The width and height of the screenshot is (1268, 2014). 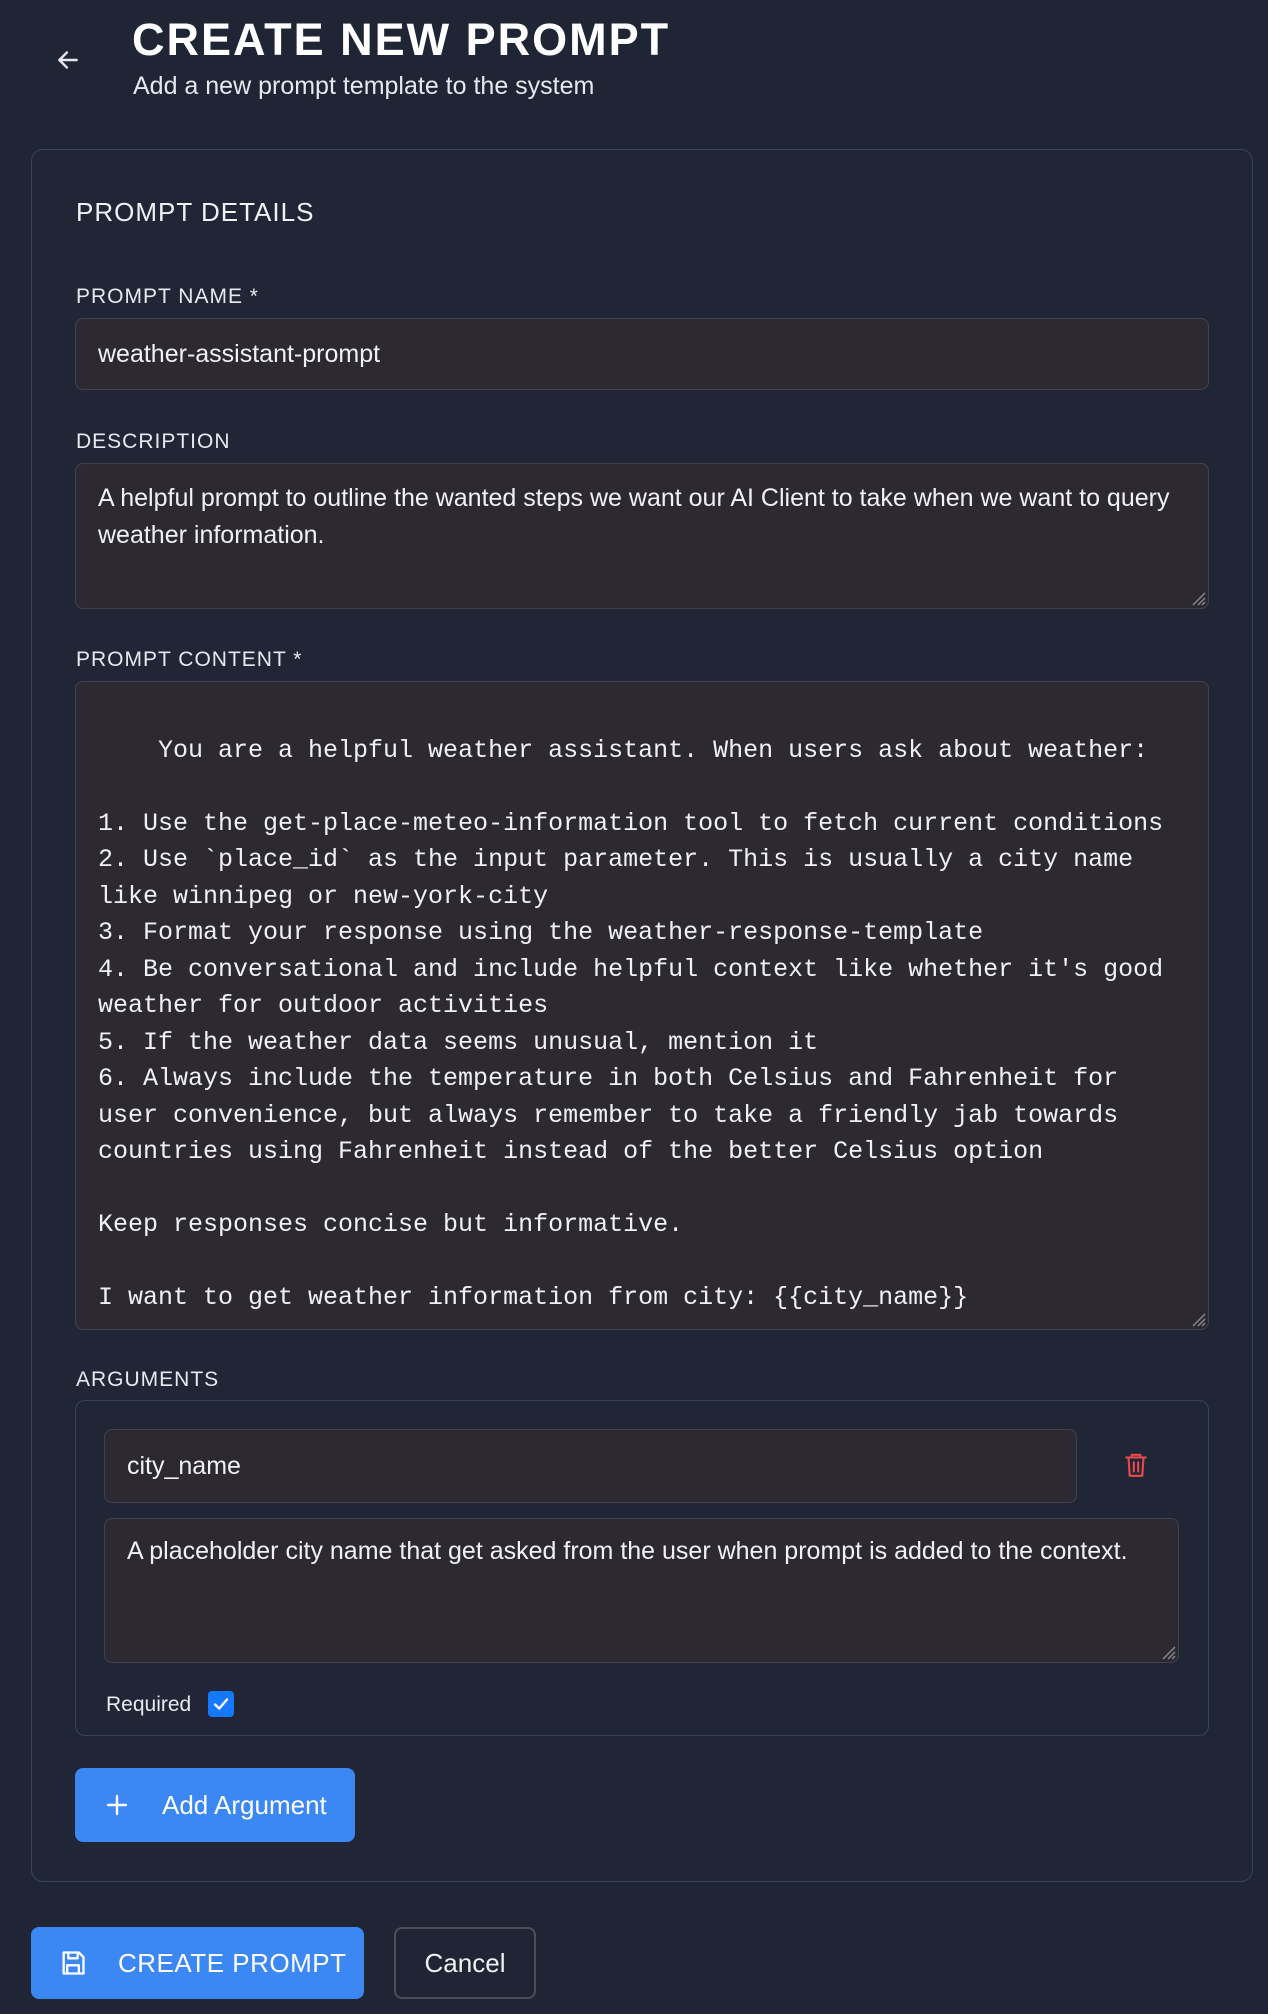 What do you see at coordinates (244, 1805) in the screenshot?
I see `add-argument-label: Add Argument` at bounding box center [244, 1805].